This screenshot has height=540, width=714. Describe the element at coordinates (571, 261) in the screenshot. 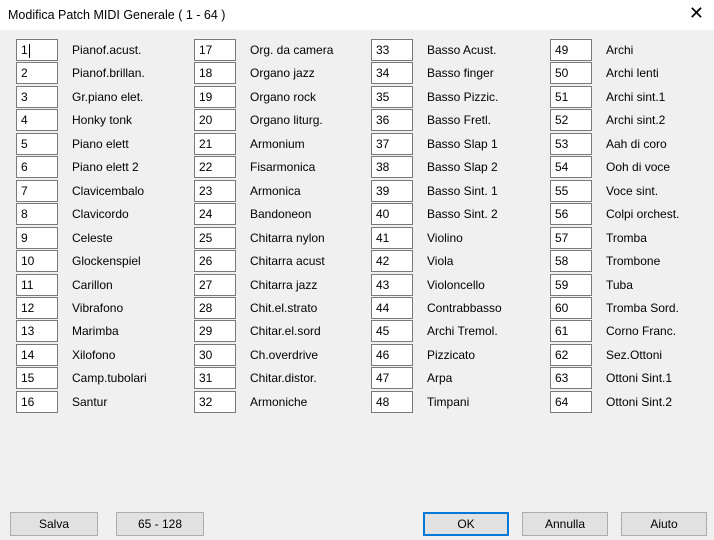

I see `patch-number-field: 58` at that location.